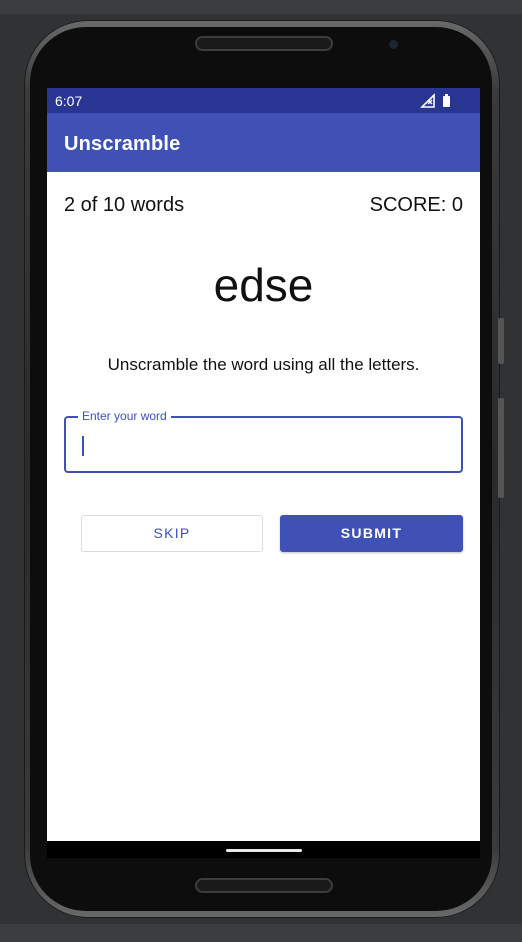 The height and width of the screenshot is (942, 522). What do you see at coordinates (501, 448) in the screenshot?
I see `volume-down-button` at bounding box center [501, 448].